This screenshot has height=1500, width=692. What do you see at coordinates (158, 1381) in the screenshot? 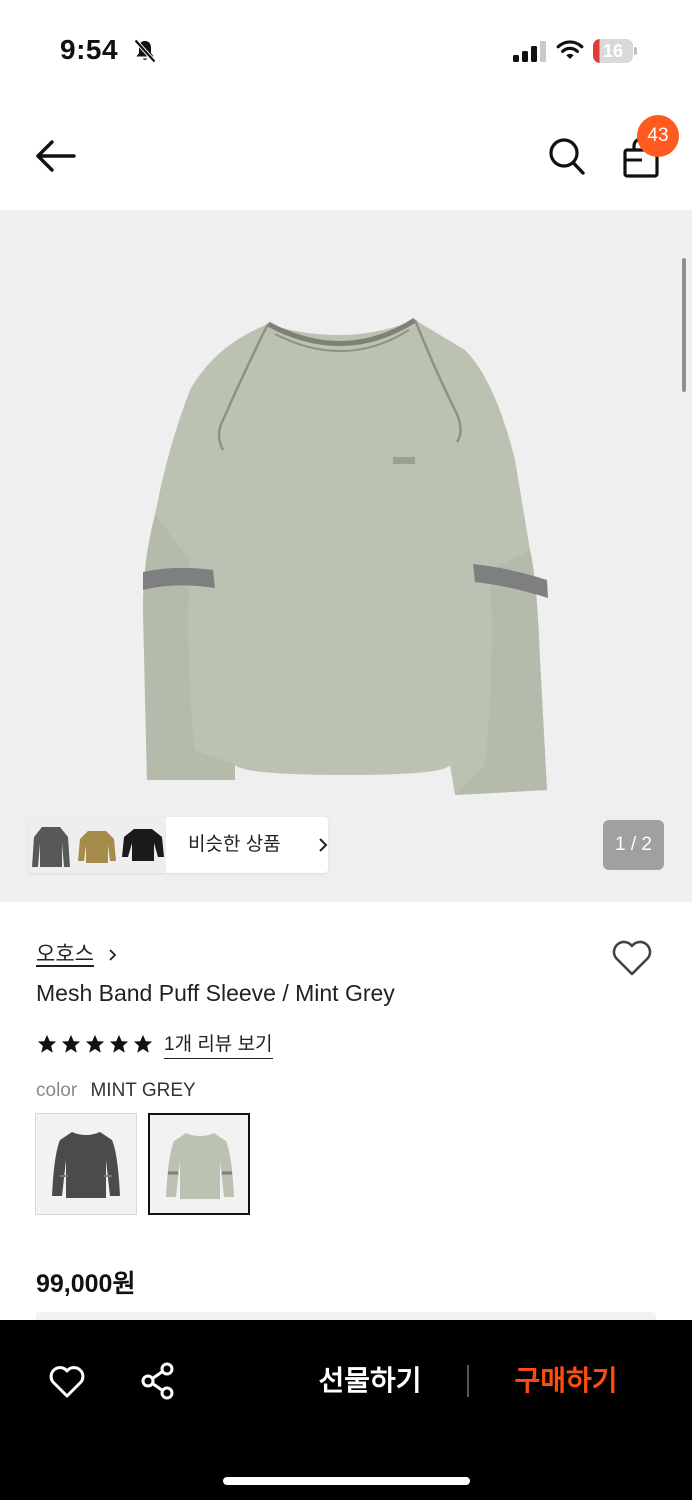
I see `share-icon` at bounding box center [158, 1381].